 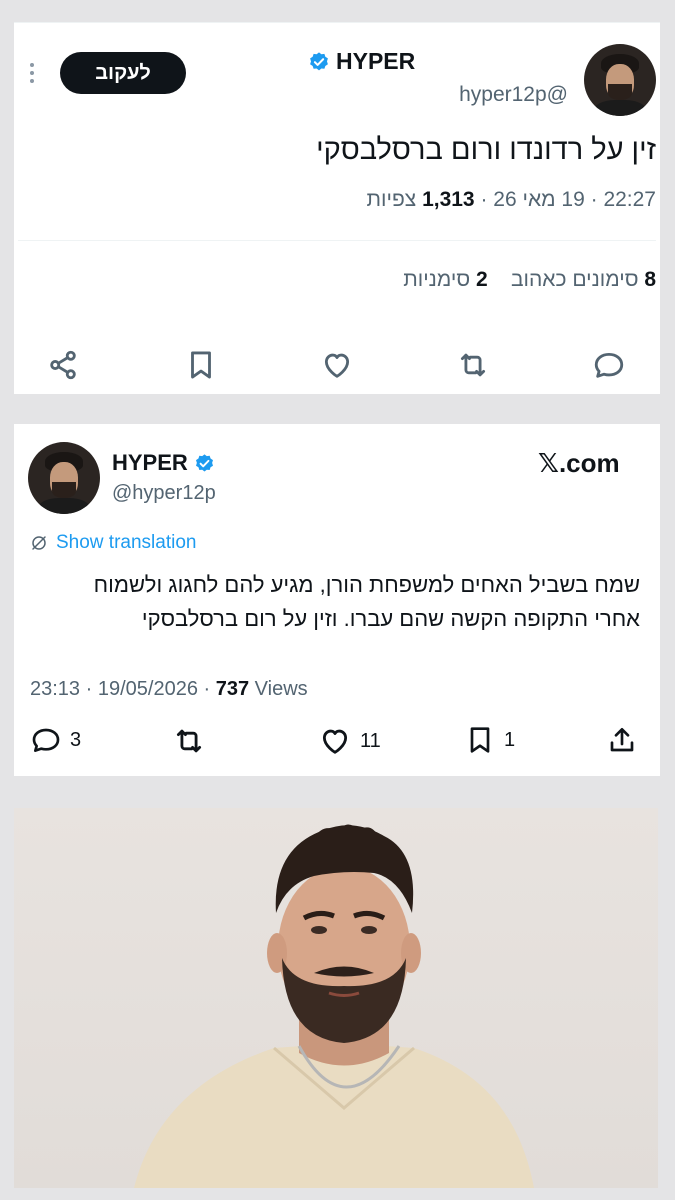 What do you see at coordinates (32, 74) in the screenshot?
I see `more-options-icon` at bounding box center [32, 74].